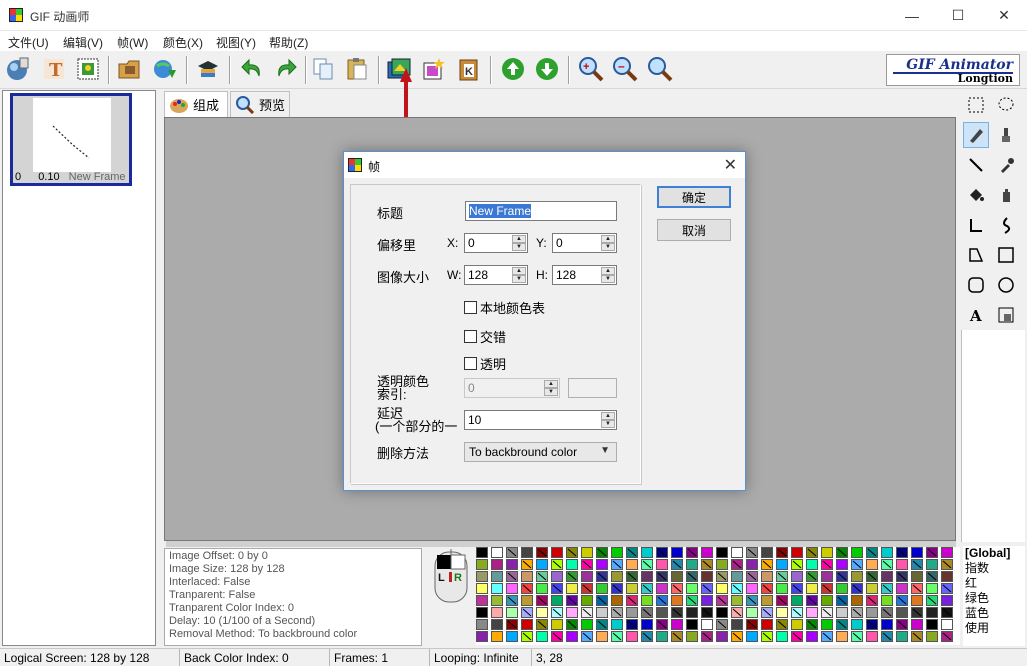  What do you see at coordinates (434, 69) in the screenshot?
I see `add-frame-icon` at bounding box center [434, 69].